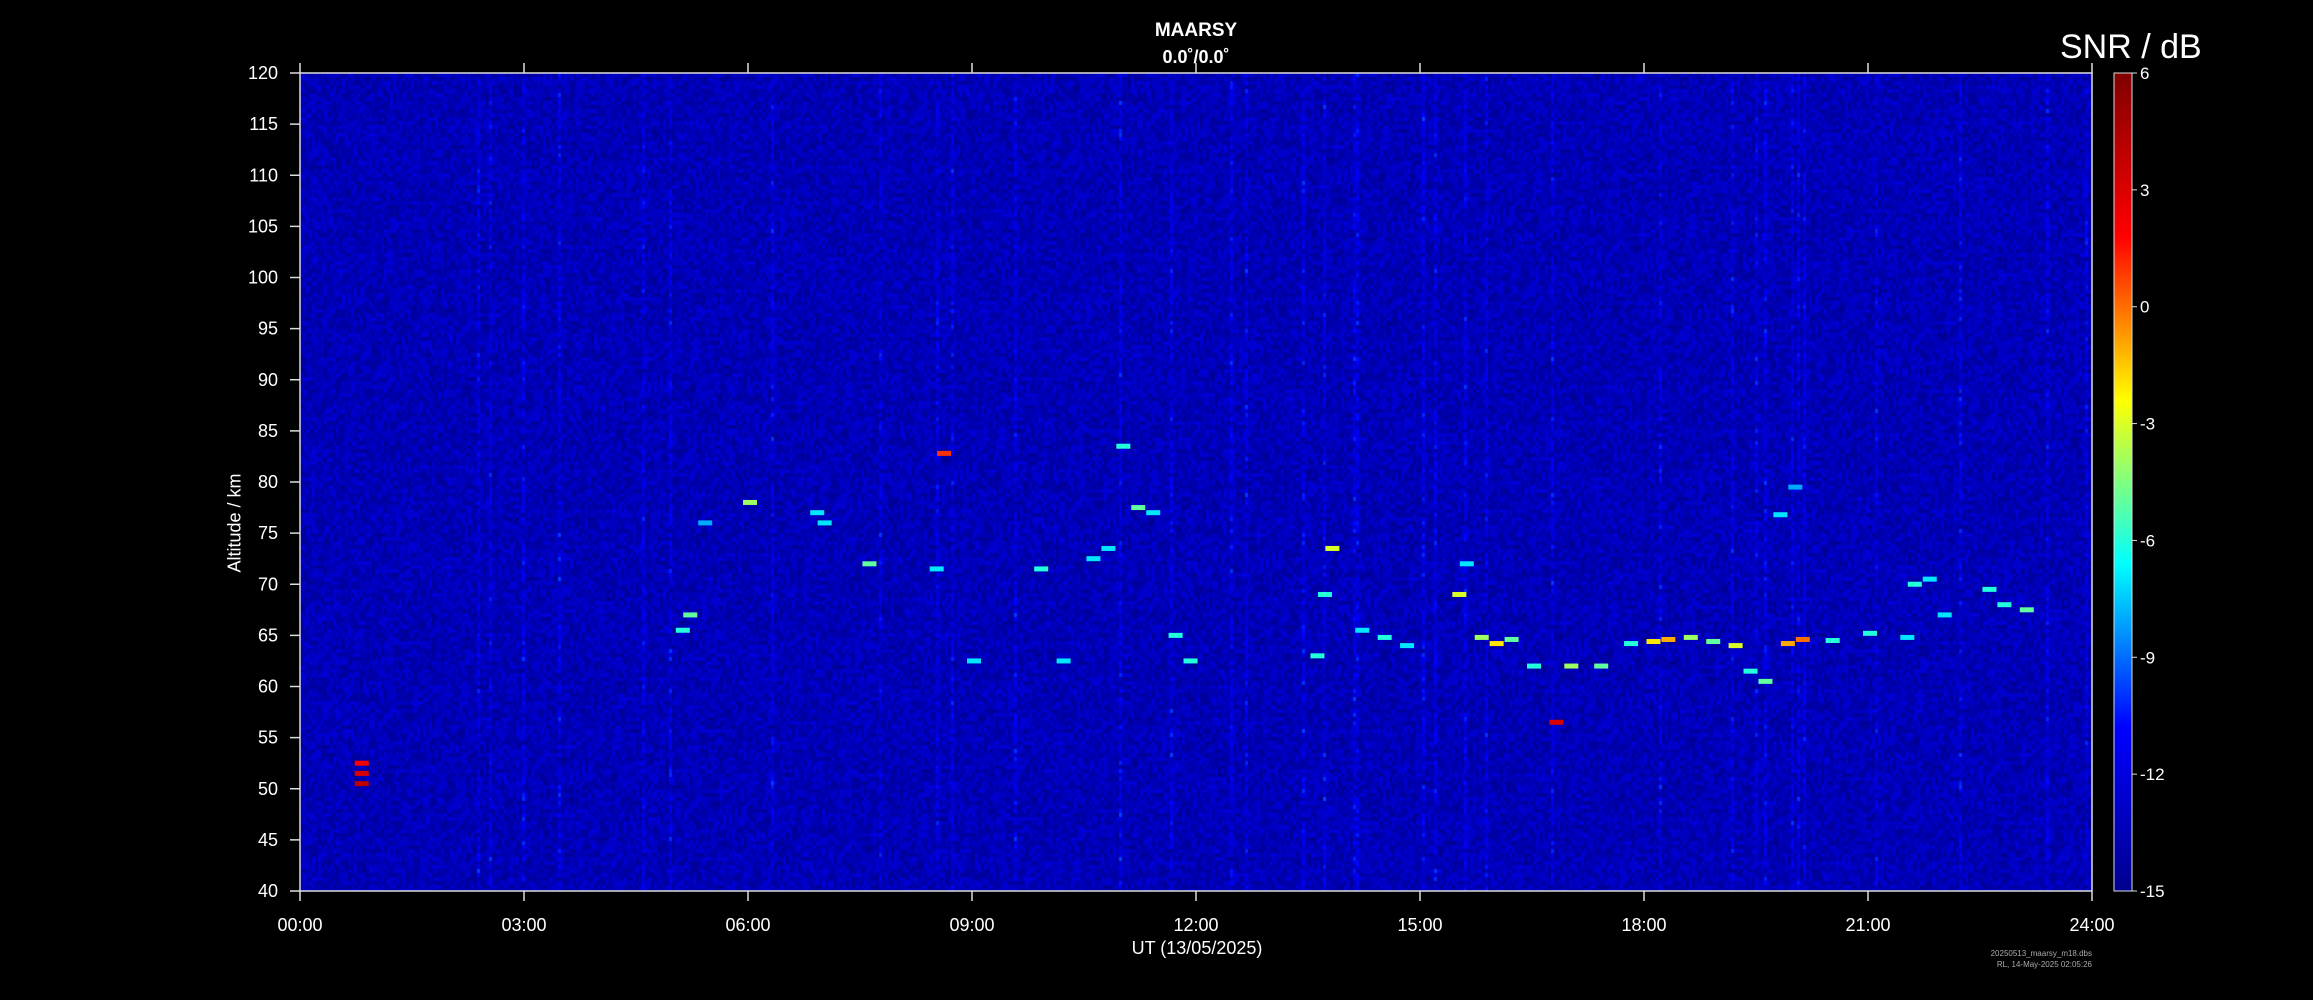 The width and height of the screenshot is (2313, 1000). Describe the element at coordinates (263, 226) in the screenshot. I see `y-tick-label: 105` at that location.